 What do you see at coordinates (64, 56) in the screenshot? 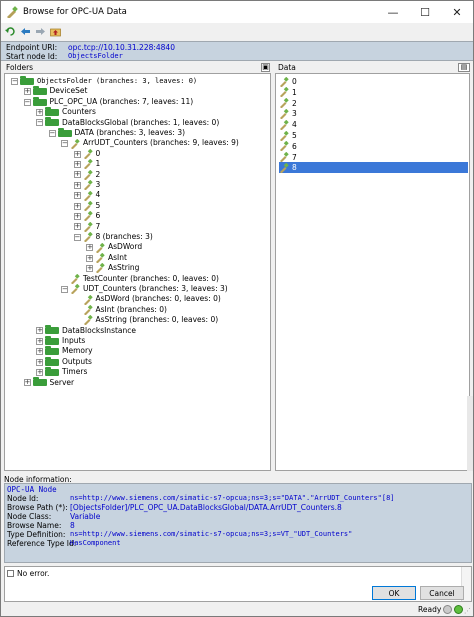
I see `start-node-row: Start node Id: ObjectsFolder` at bounding box center [64, 56].